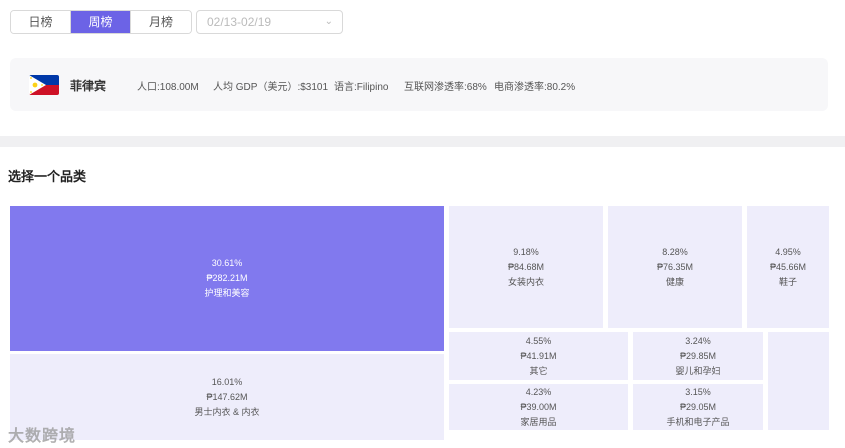 Image resolution: width=845 pixels, height=448 pixels. What do you see at coordinates (538, 421) in the screenshot?
I see `category-name: 家居用品` at bounding box center [538, 421].